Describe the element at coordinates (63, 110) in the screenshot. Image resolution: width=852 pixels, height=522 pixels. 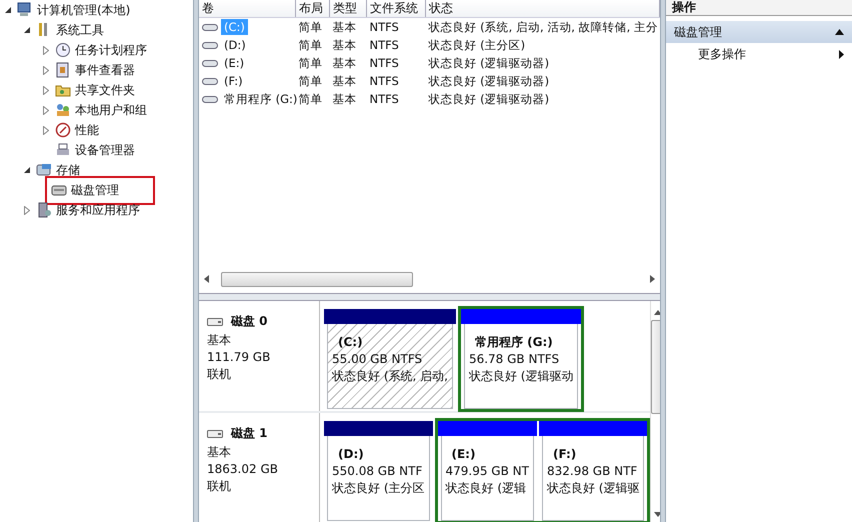
I see `users-icon` at that location.